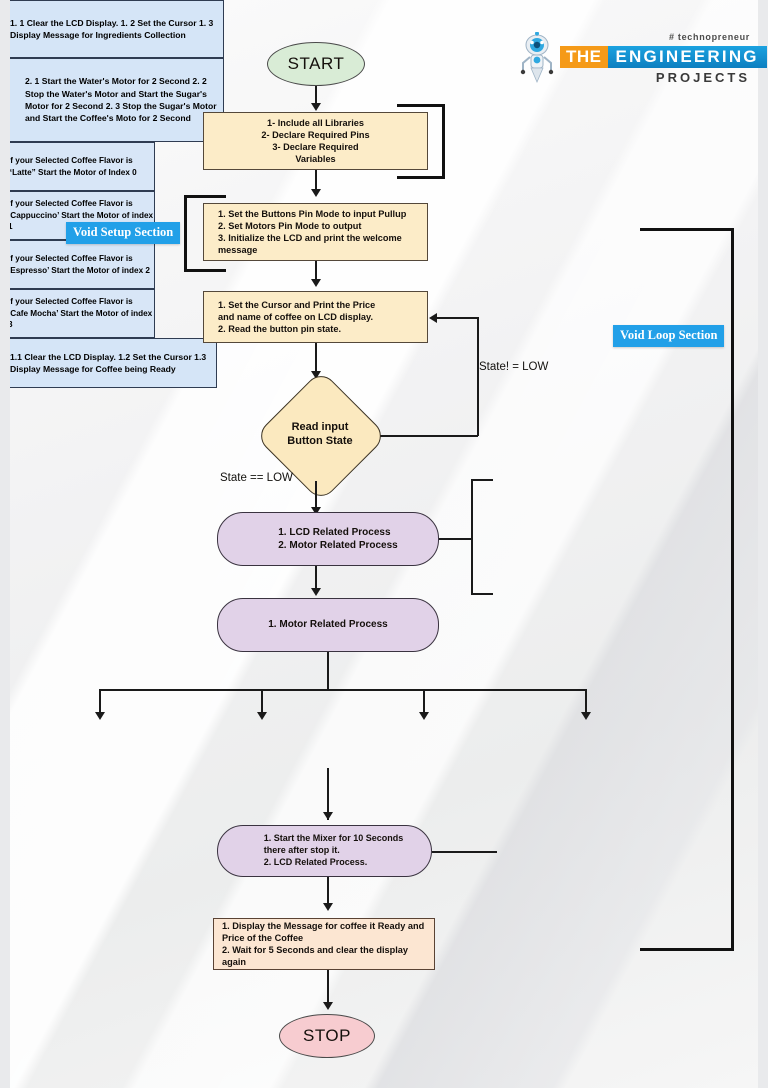 The width and height of the screenshot is (768, 1088). I want to click on logo-tagline: # technopreneur, so click(709, 37).